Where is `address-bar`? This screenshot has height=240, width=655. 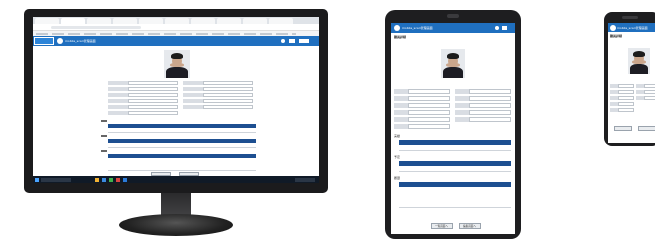
address-bar is located at coordinates (176, 27).